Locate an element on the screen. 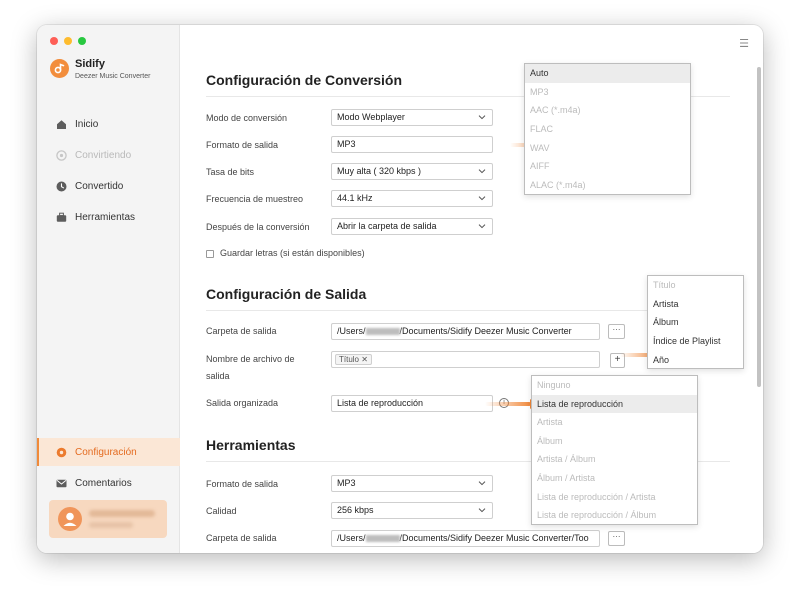  annotation-arrow is located at coordinates (511, 404).